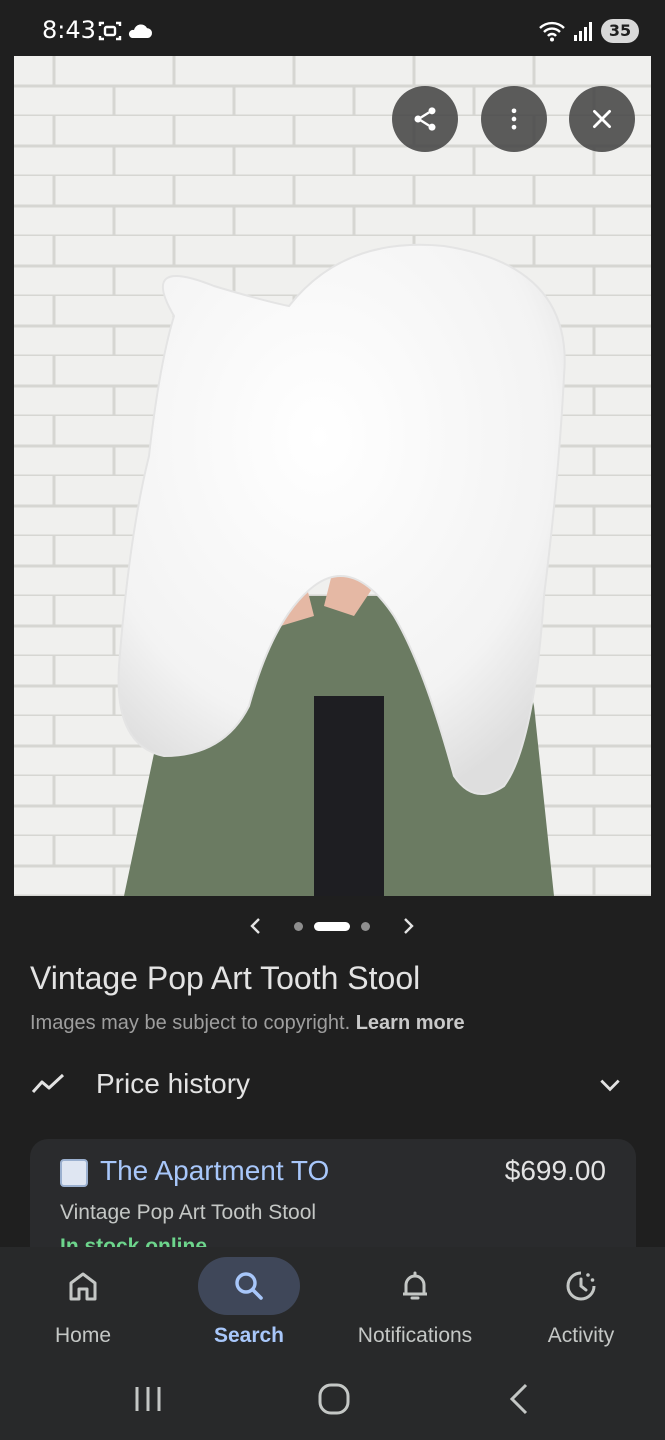 This screenshot has width=665, height=1440. I want to click on battery-indicator: 35, so click(620, 31).